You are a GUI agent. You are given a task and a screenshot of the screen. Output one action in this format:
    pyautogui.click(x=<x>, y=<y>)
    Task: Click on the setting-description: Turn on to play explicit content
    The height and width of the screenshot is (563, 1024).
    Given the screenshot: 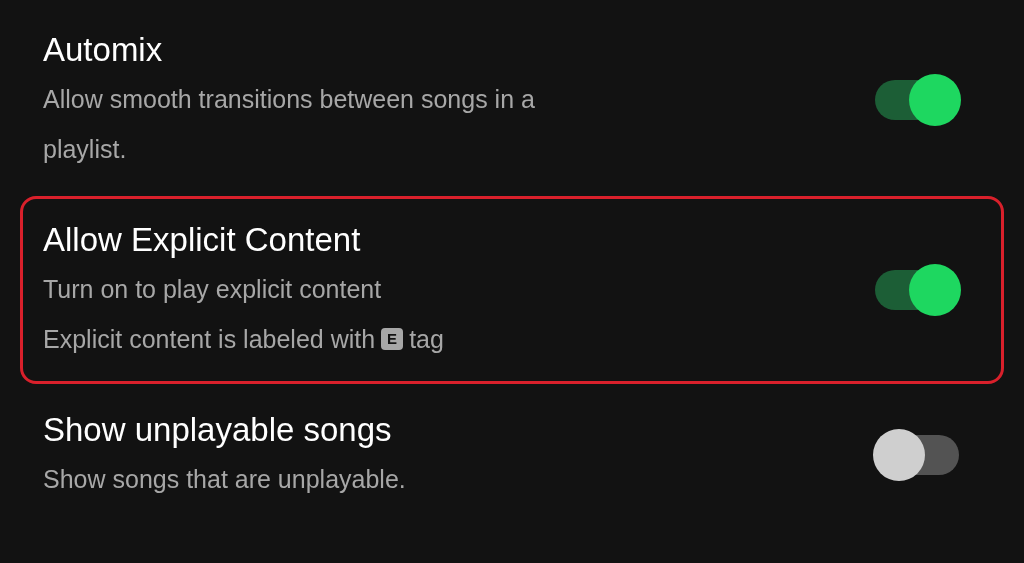 What is the action you would take?
    pyautogui.click(x=212, y=289)
    